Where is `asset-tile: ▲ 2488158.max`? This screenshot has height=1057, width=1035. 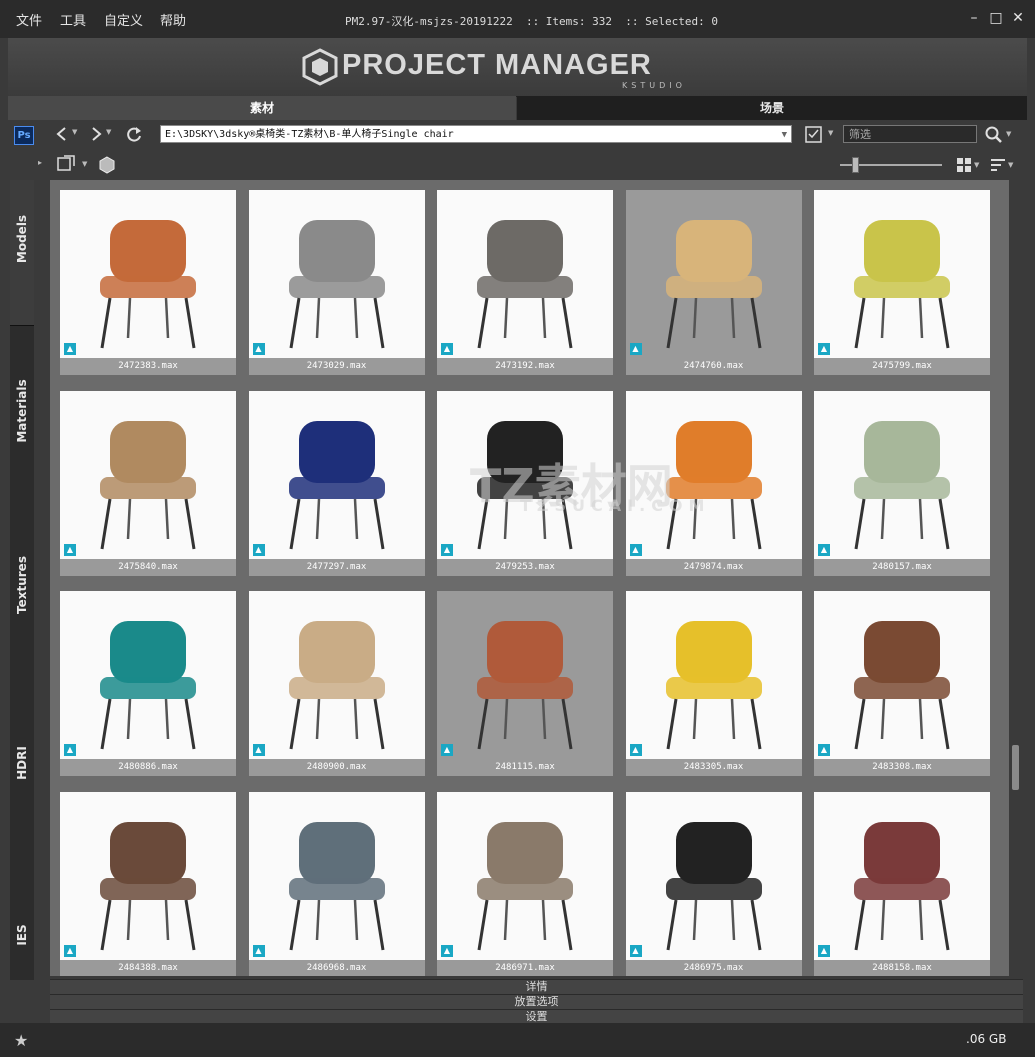 asset-tile: ▲ 2488158.max is located at coordinates (902, 883).